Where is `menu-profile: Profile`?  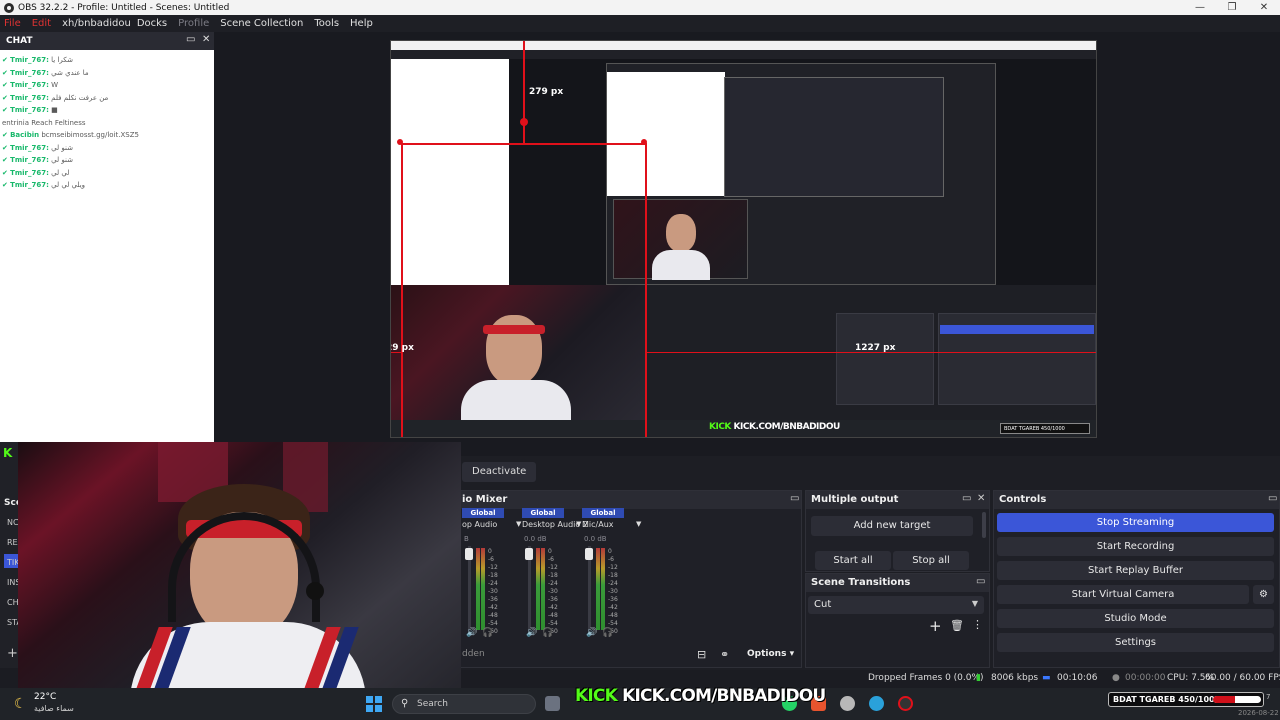 menu-profile: Profile is located at coordinates (193, 23).